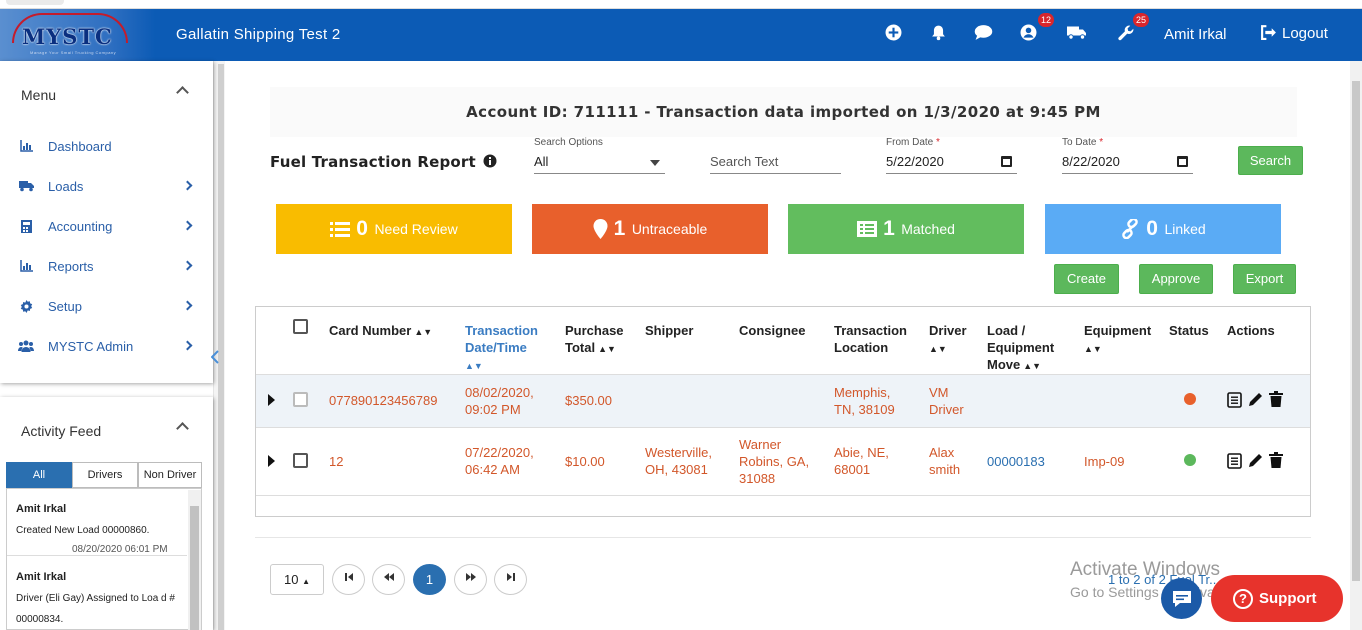 The image size is (1362, 630). Describe the element at coordinates (1190, 460) in the screenshot. I see `status-dot` at that location.